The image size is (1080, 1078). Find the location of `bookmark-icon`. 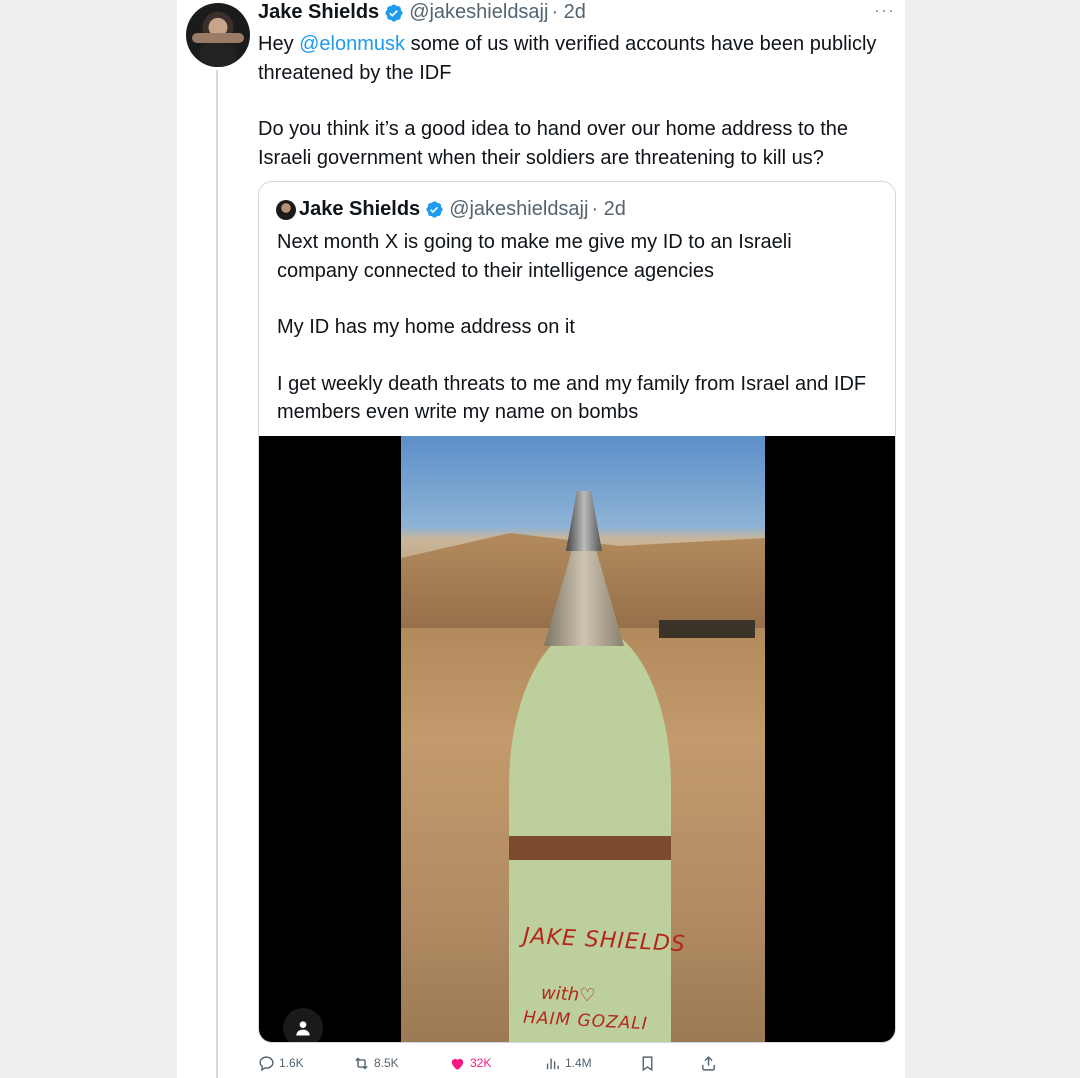

bookmark-icon is located at coordinates (647, 1063).